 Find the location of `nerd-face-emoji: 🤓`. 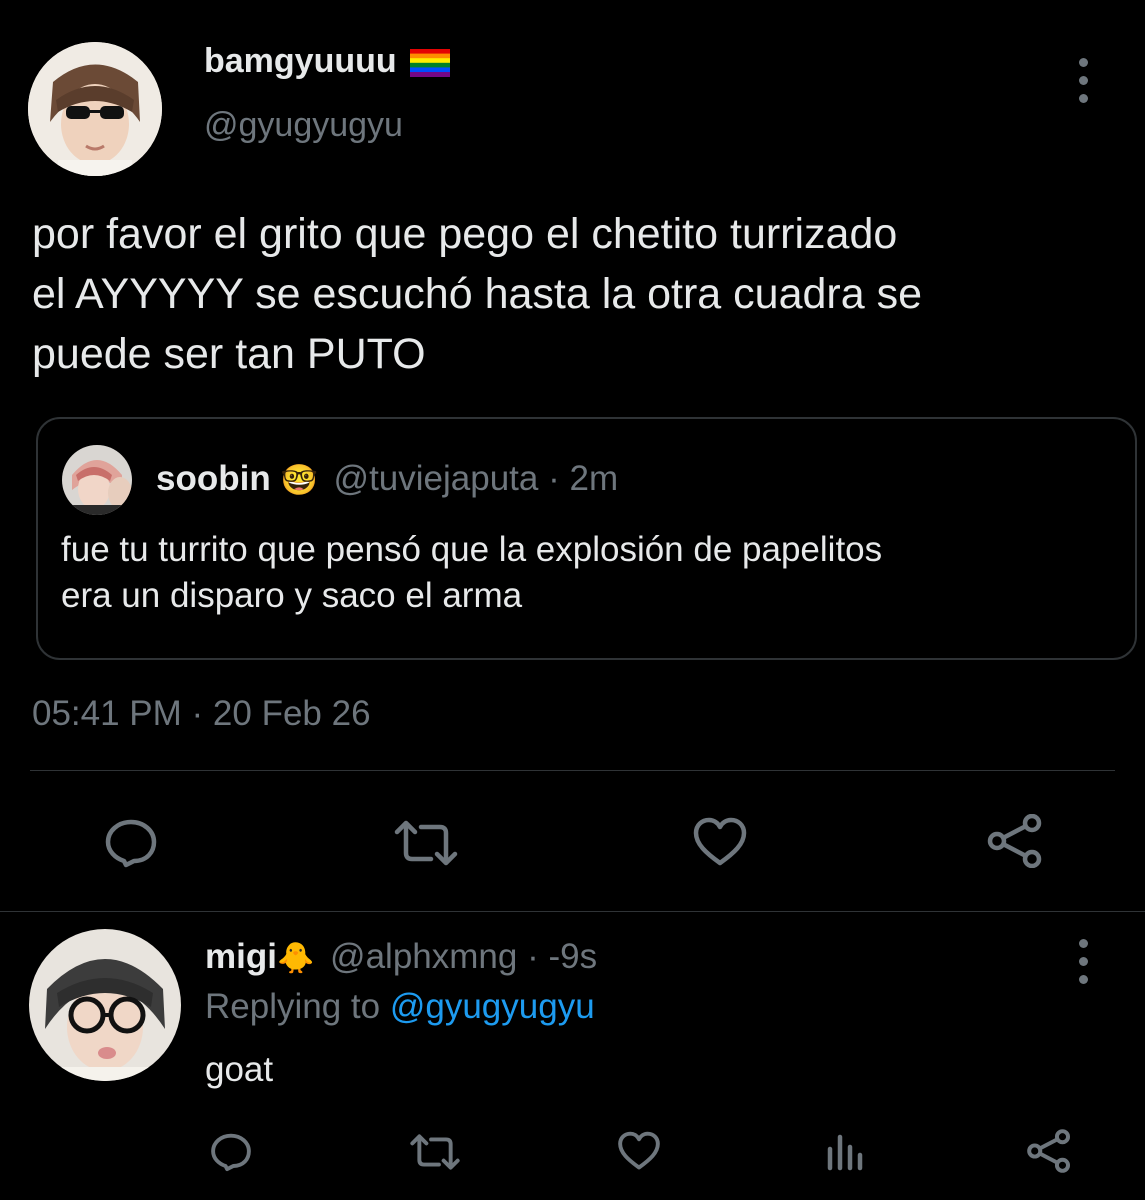

nerd-face-emoji: 🤓 is located at coordinates (299, 480).